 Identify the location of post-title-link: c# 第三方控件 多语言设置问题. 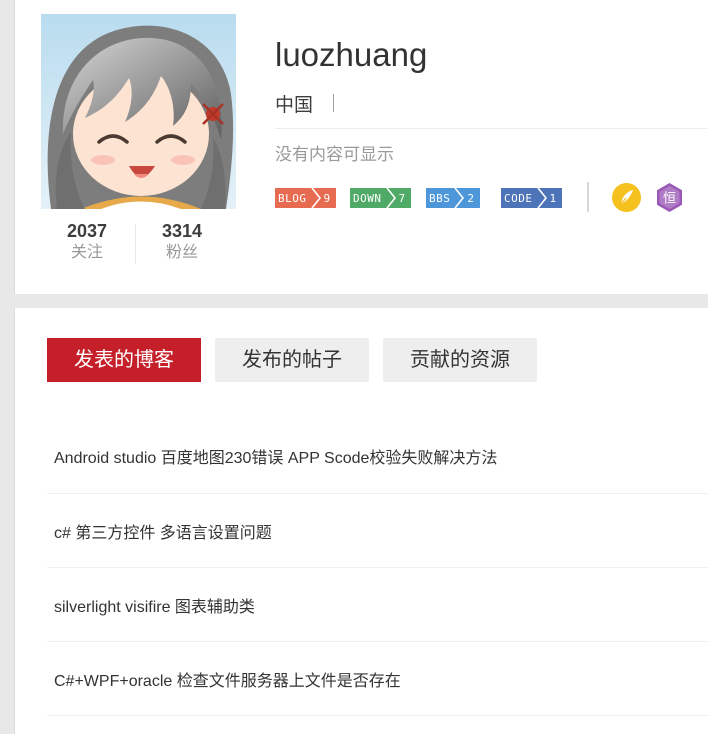
(159, 531).